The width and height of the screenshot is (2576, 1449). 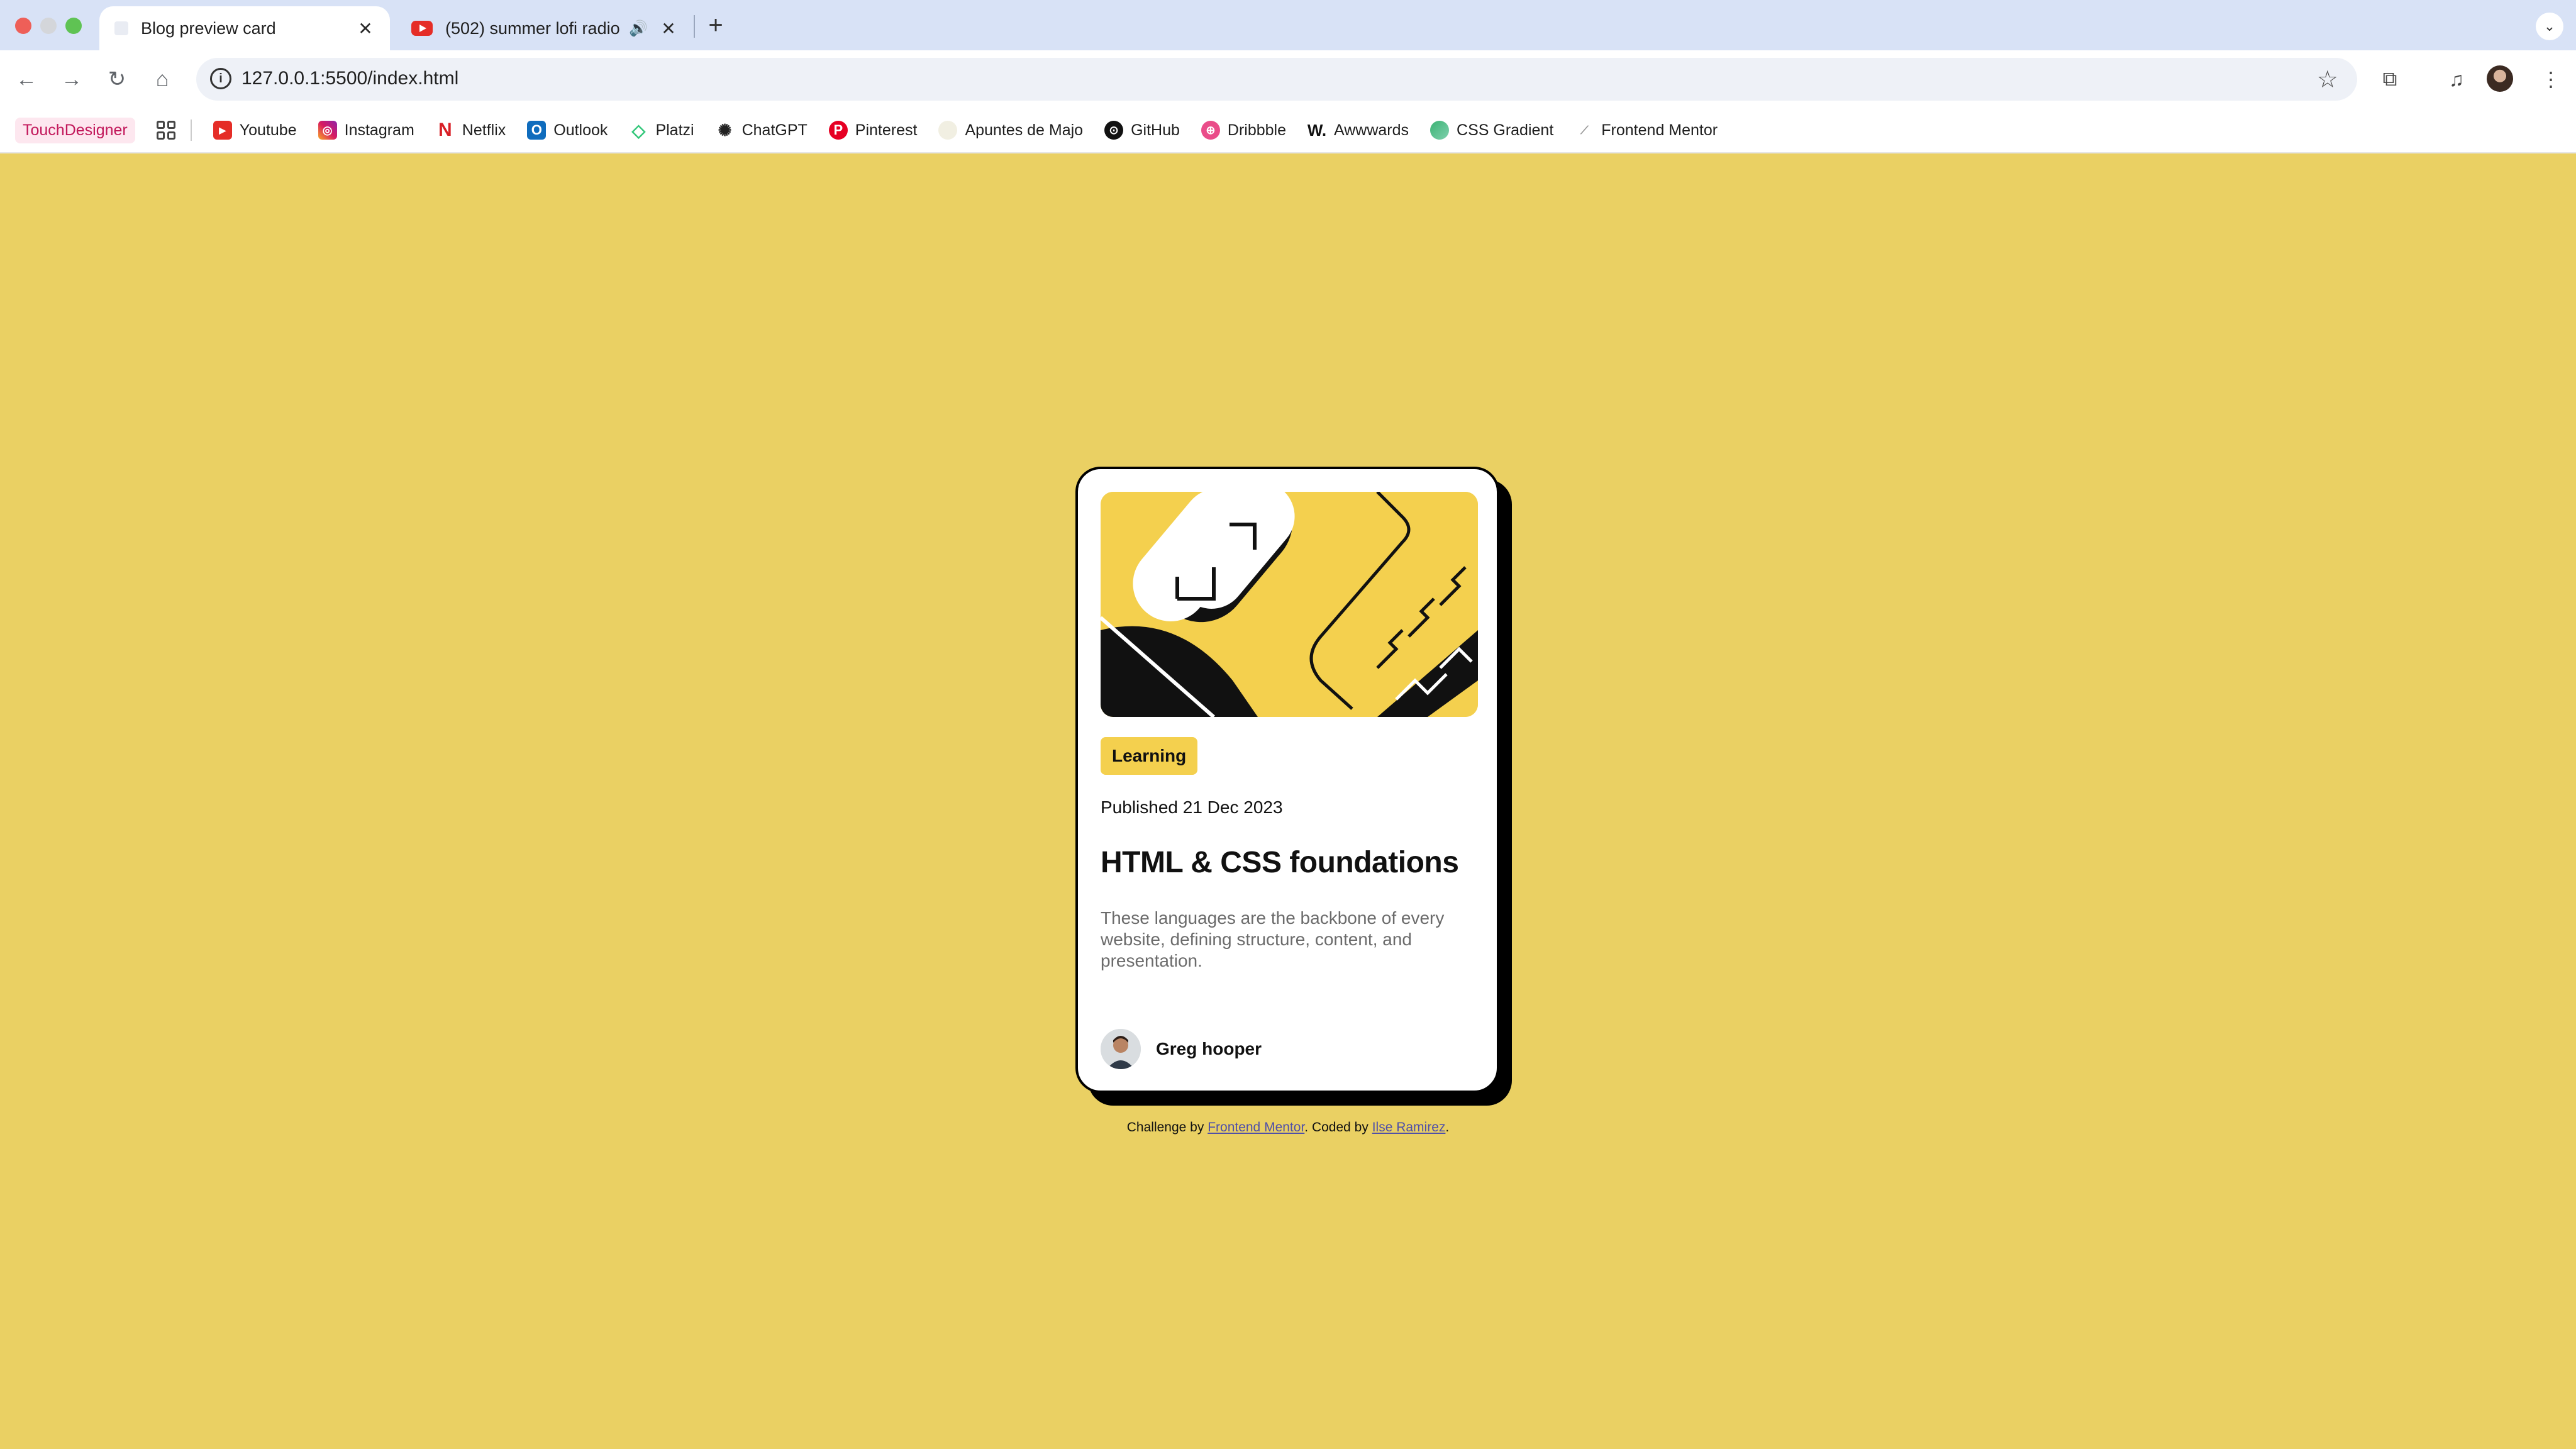 What do you see at coordinates (1659, 130) in the screenshot?
I see `bookmark-label: Frontend Mentor` at bounding box center [1659, 130].